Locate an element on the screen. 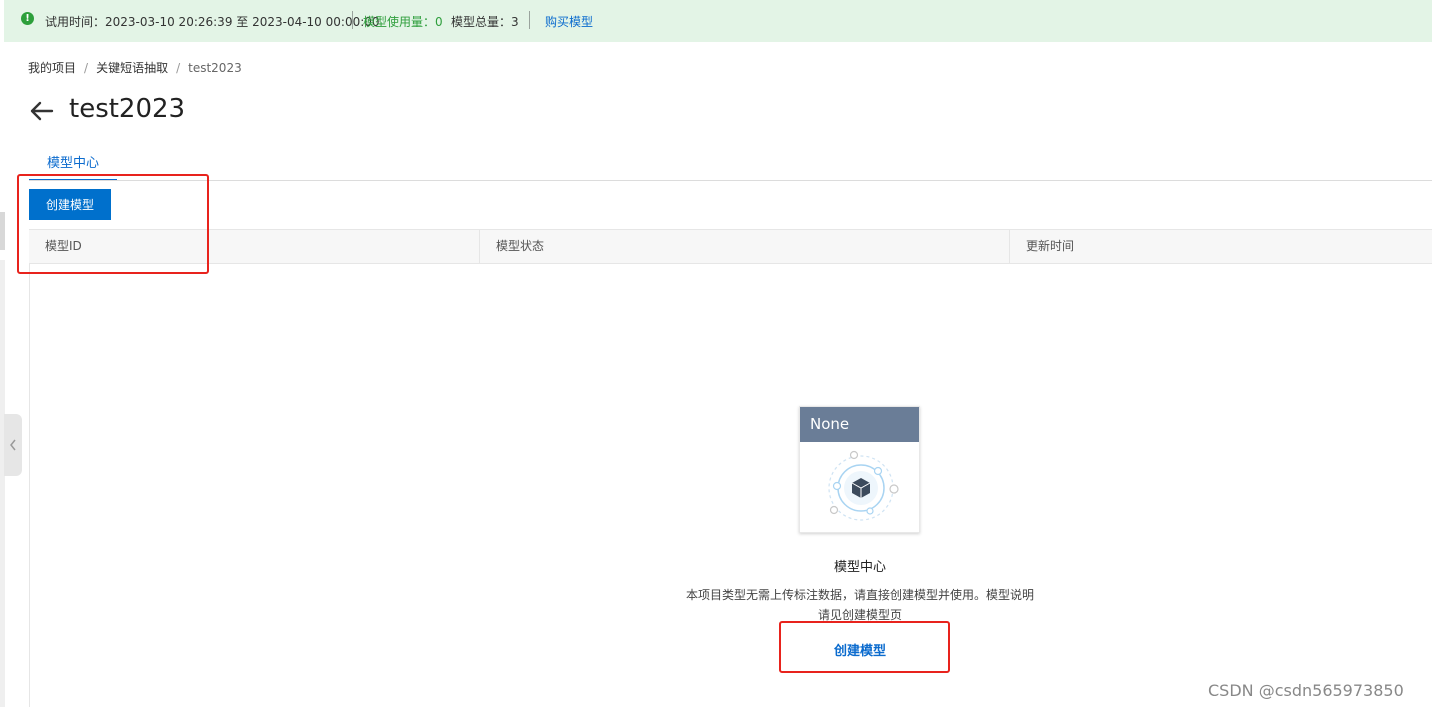 This screenshot has width=1432, height=707. empty-state-description: 本项目类型无需上传标注数据，请直接创建模型并使用。模型说明 请见创建模型页 is located at coordinates (860, 605).